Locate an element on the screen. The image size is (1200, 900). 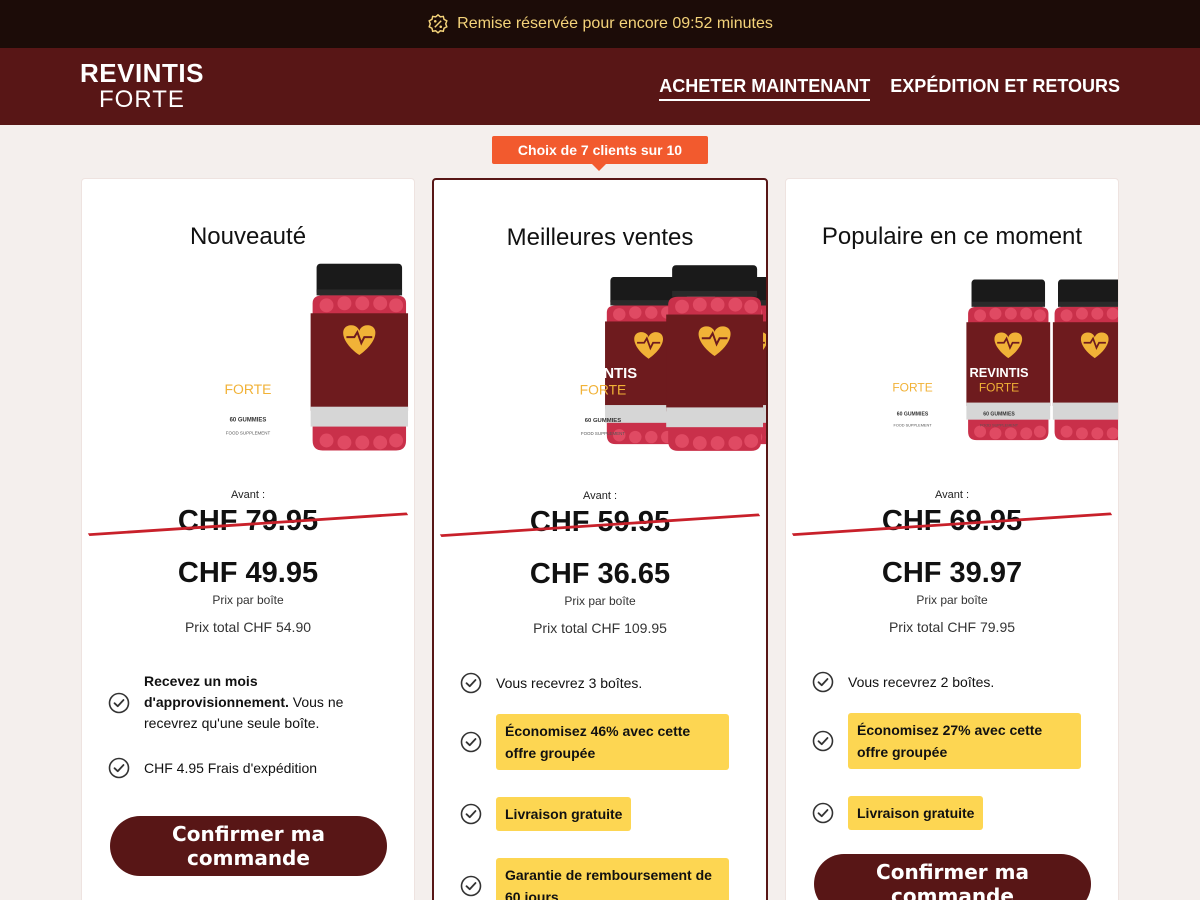
old-price: CHF 69.95 is located at coordinates (952, 521).